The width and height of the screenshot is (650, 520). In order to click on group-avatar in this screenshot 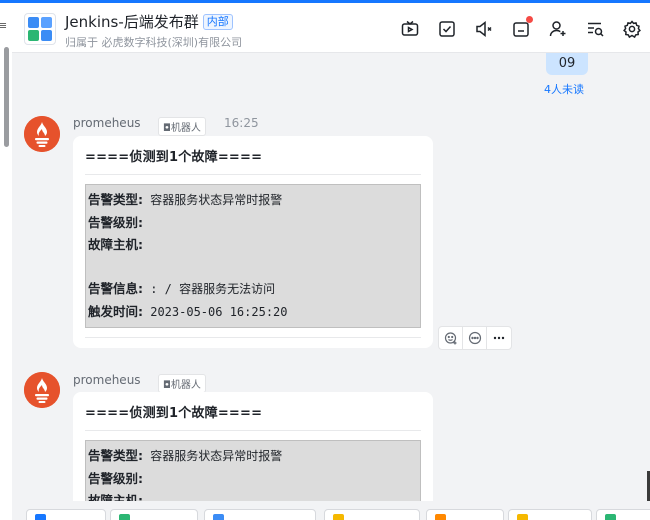, I will do `click(40, 29)`.